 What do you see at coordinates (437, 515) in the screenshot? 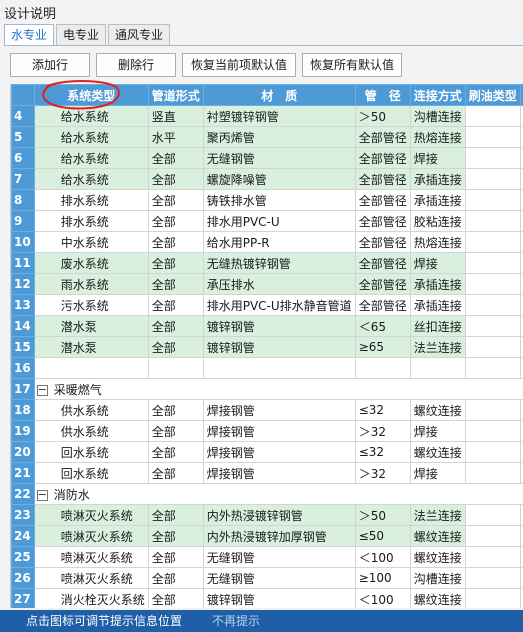
I see `cell-connection: 法兰连接` at bounding box center [437, 515].